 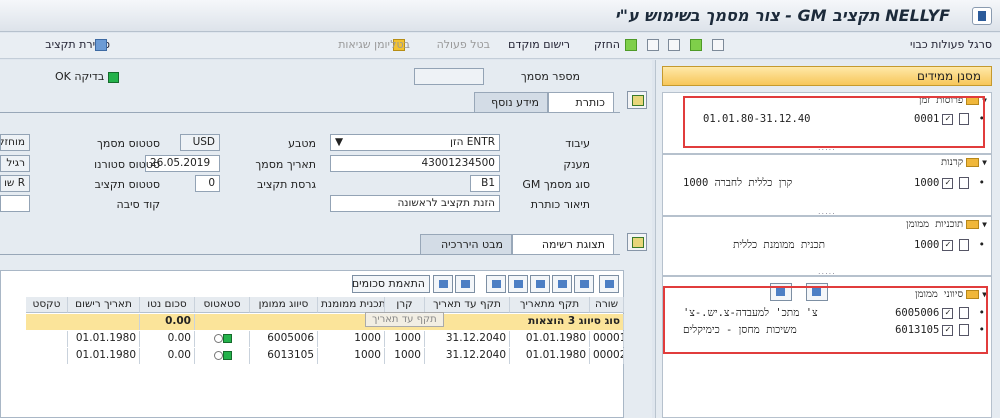 I want to click on toolbar-actions-off: סרגל פעולות כבוי, so click(x=951, y=44).